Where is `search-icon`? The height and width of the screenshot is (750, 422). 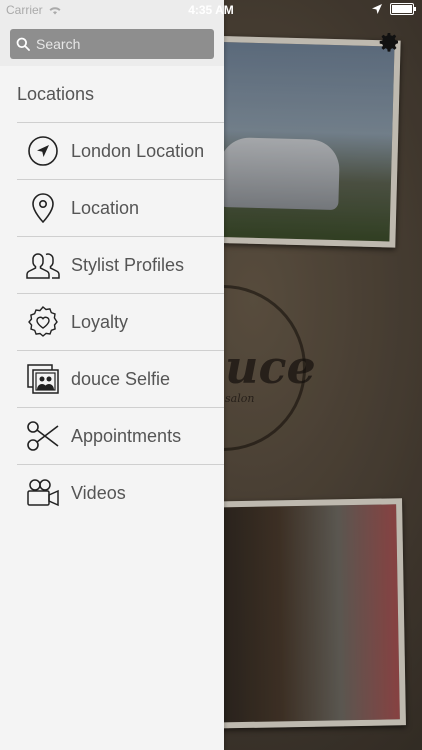 search-icon is located at coordinates (23, 44).